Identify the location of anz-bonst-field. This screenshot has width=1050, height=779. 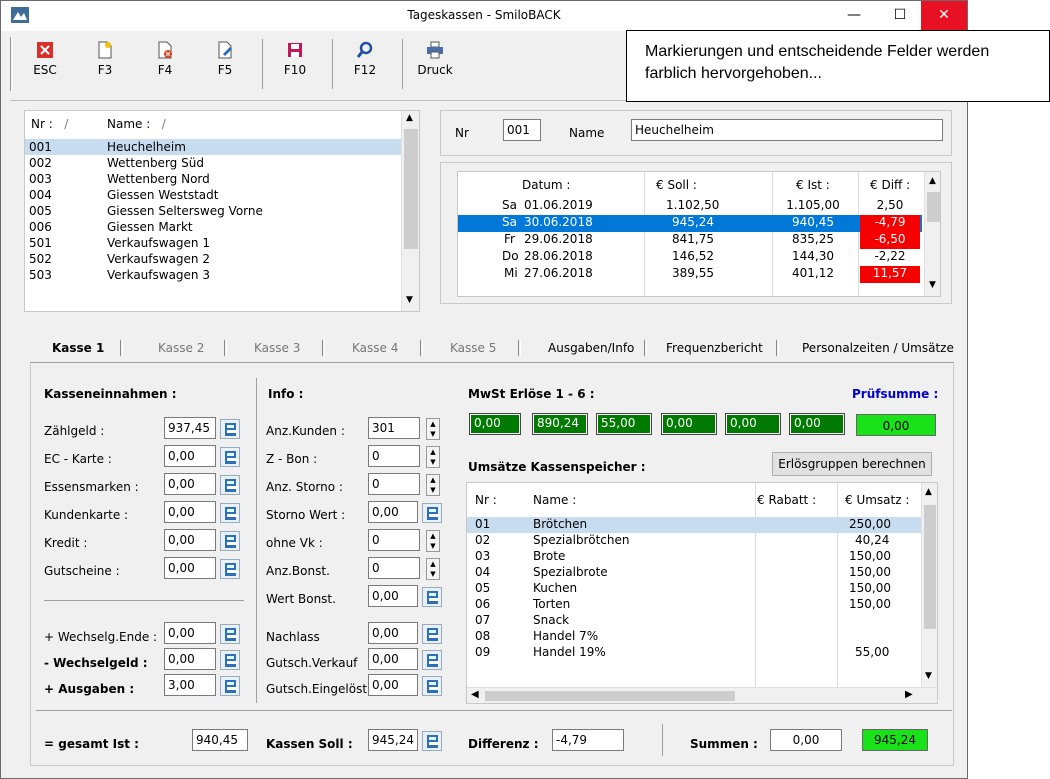
(394, 568).